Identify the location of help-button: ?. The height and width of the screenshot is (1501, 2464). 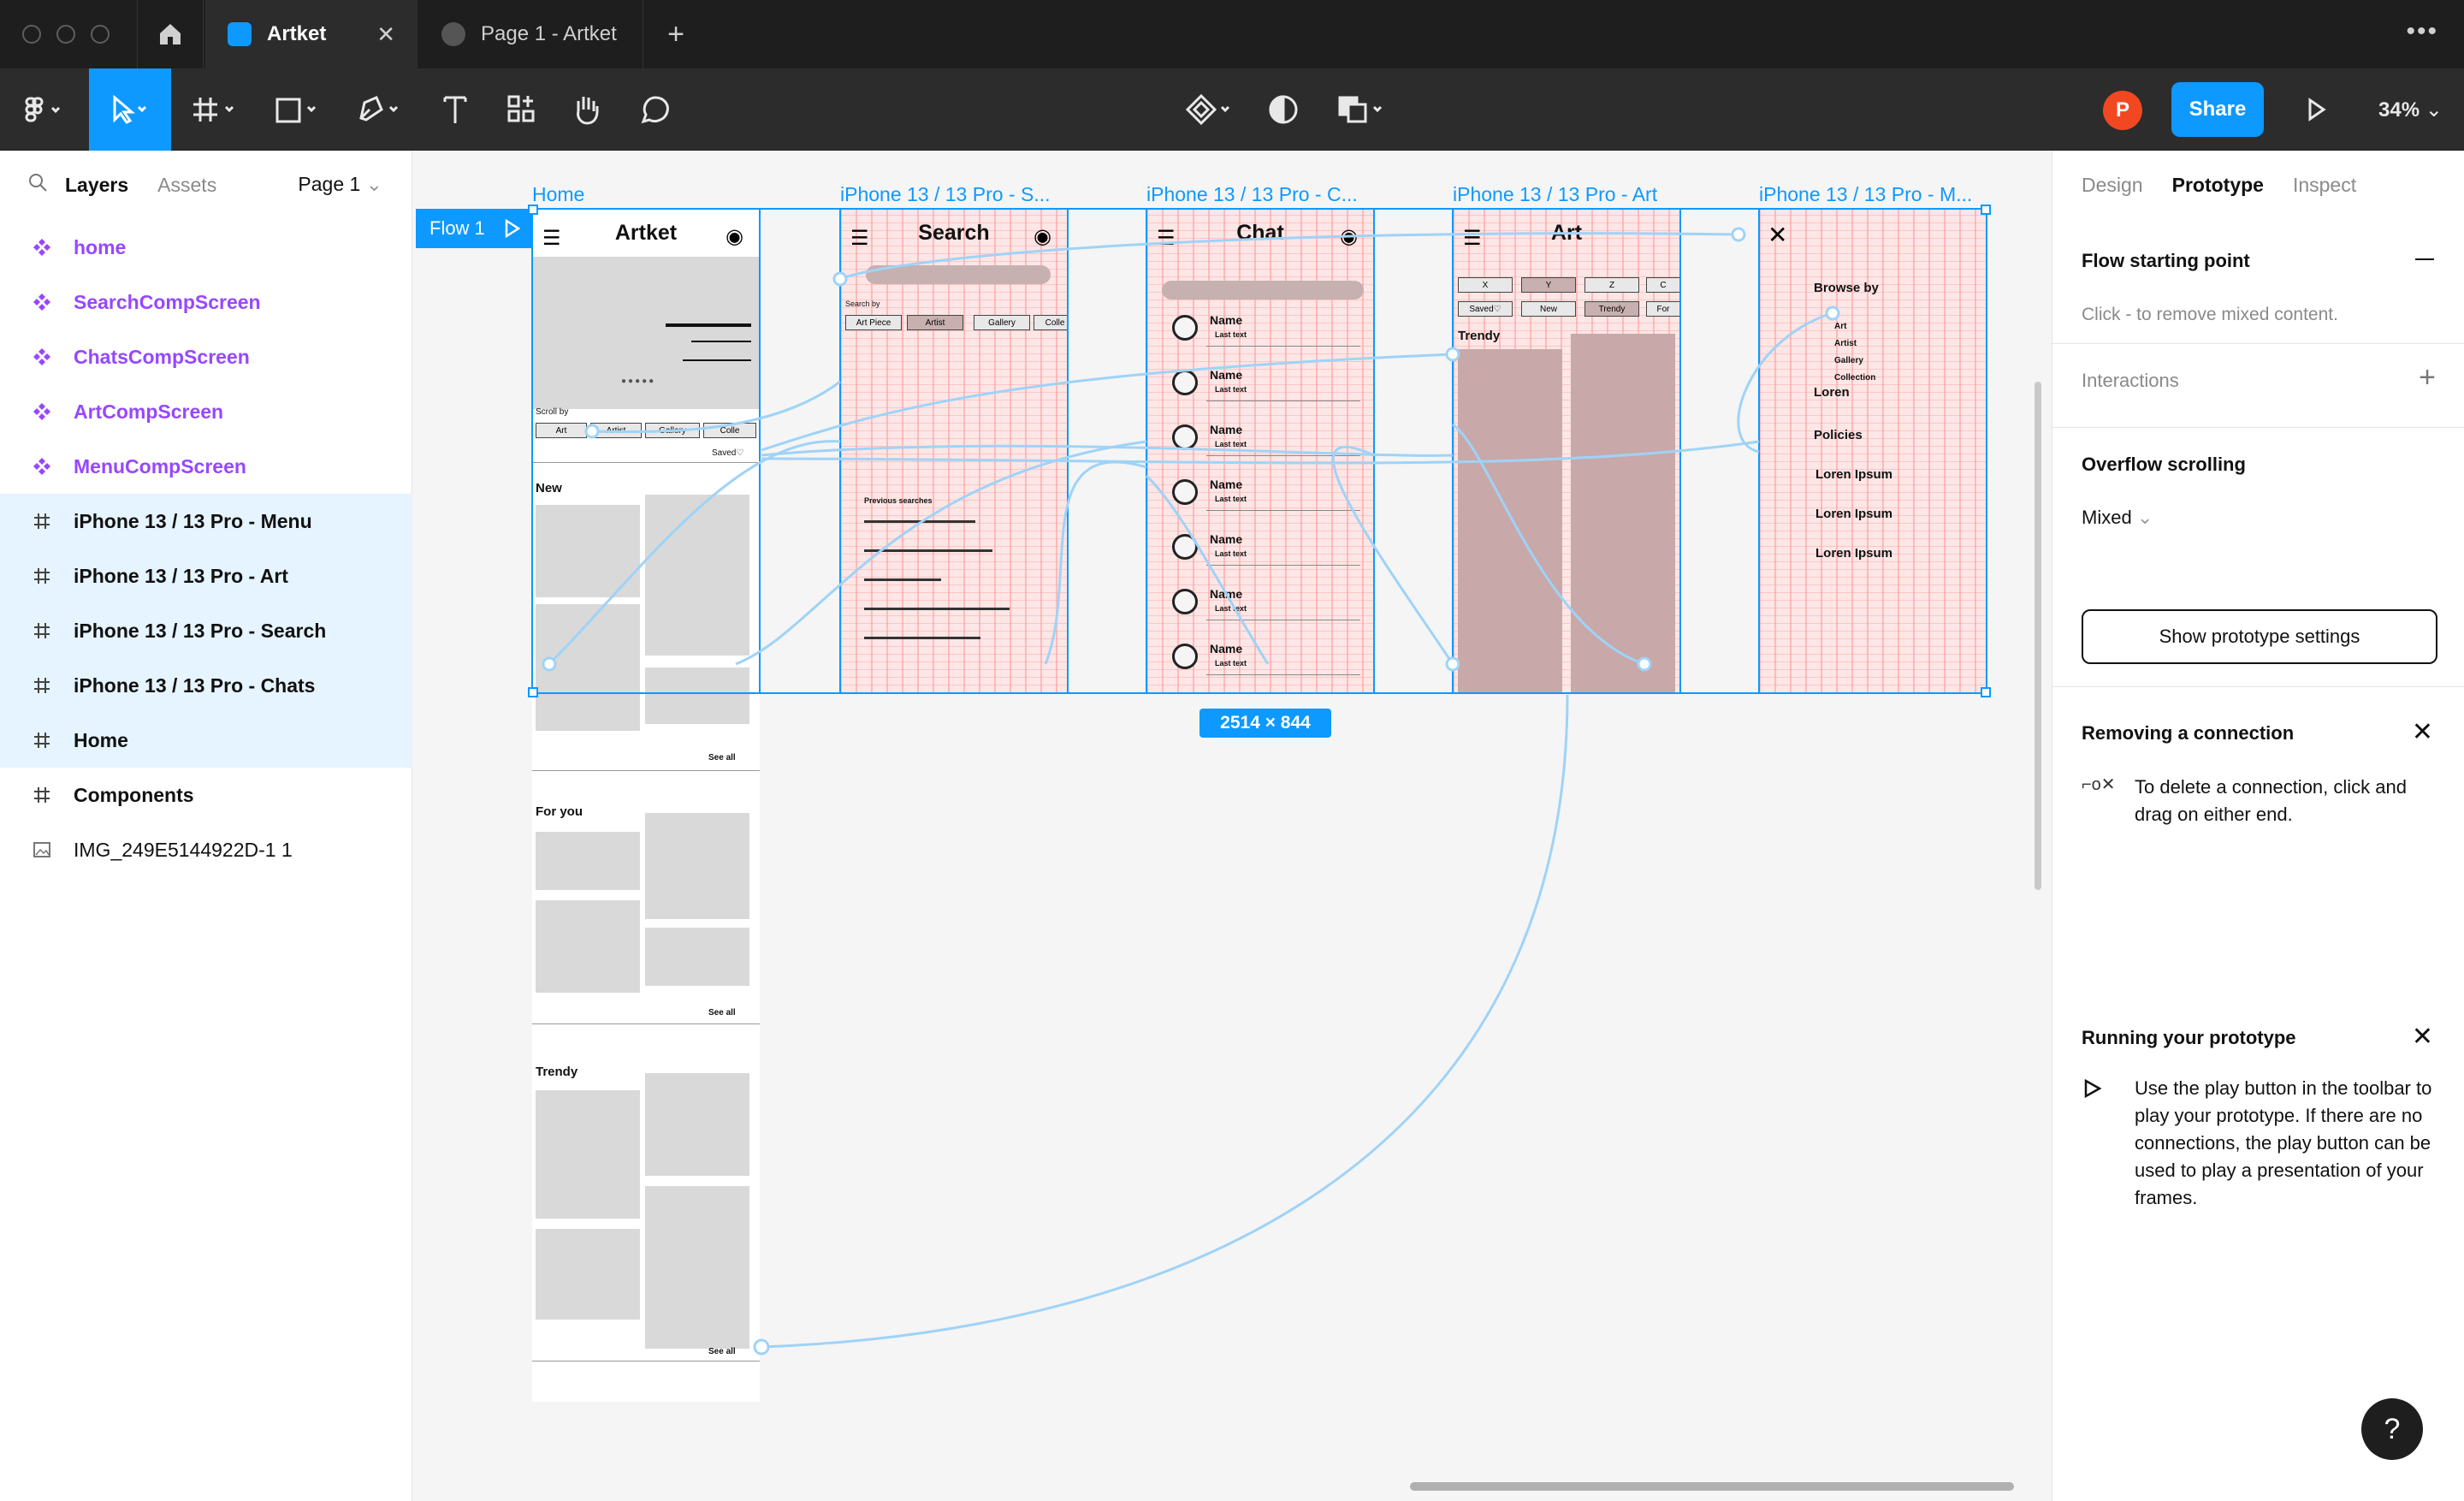
(2392, 1429).